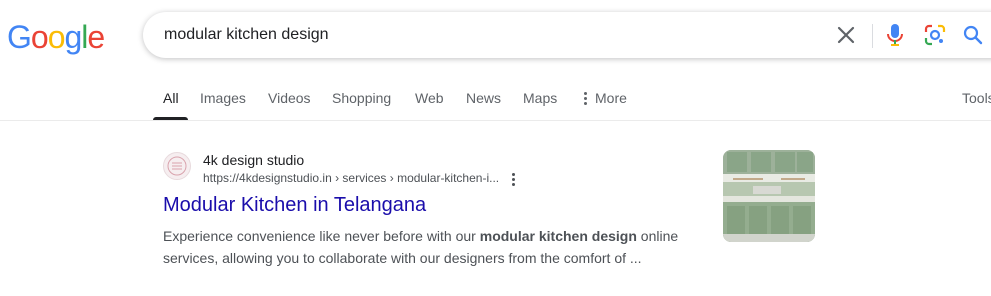  Describe the element at coordinates (177, 166) in the screenshot. I see `site-favicon` at that location.